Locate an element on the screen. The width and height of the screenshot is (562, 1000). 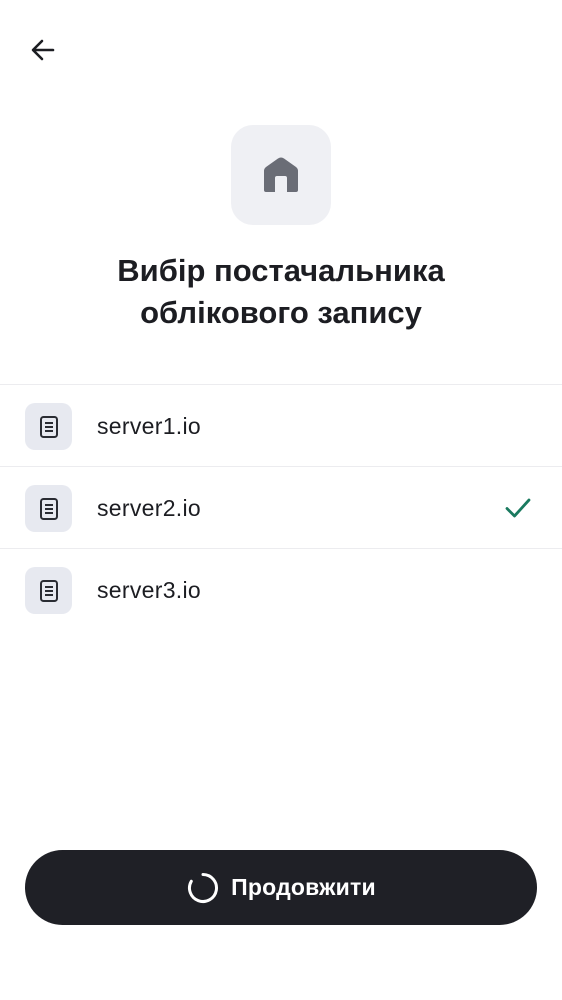
home-icon is located at coordinates (281, 174).